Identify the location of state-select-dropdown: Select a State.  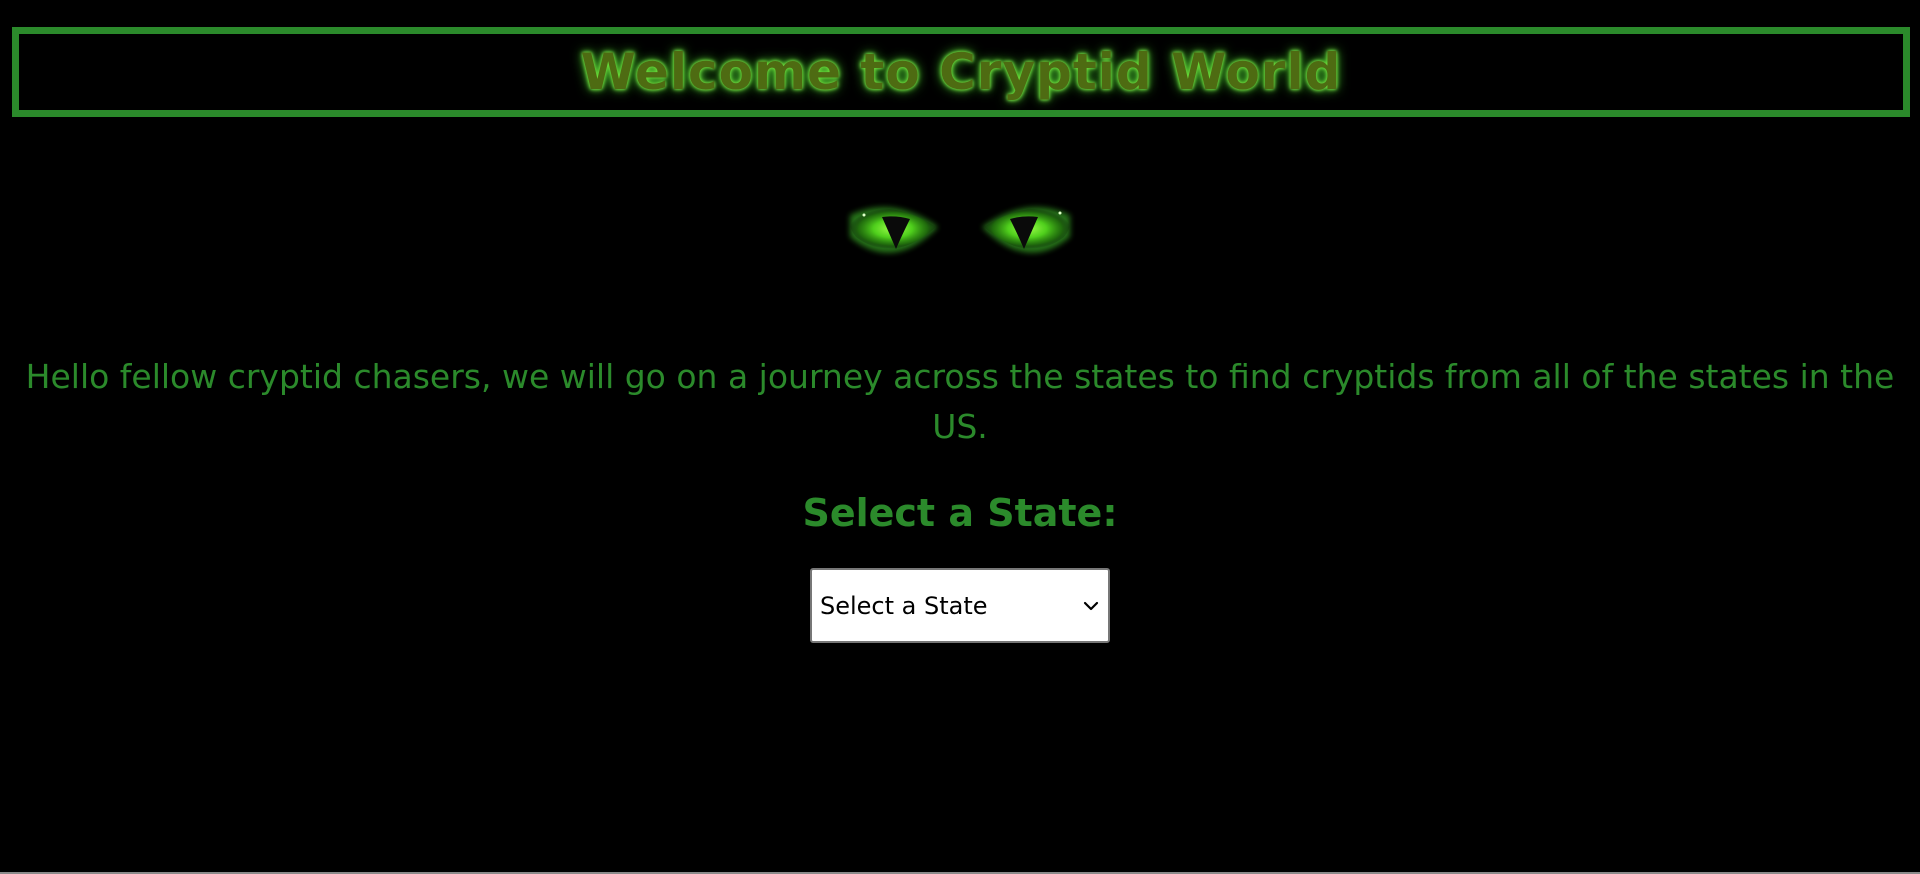
(960, 605).